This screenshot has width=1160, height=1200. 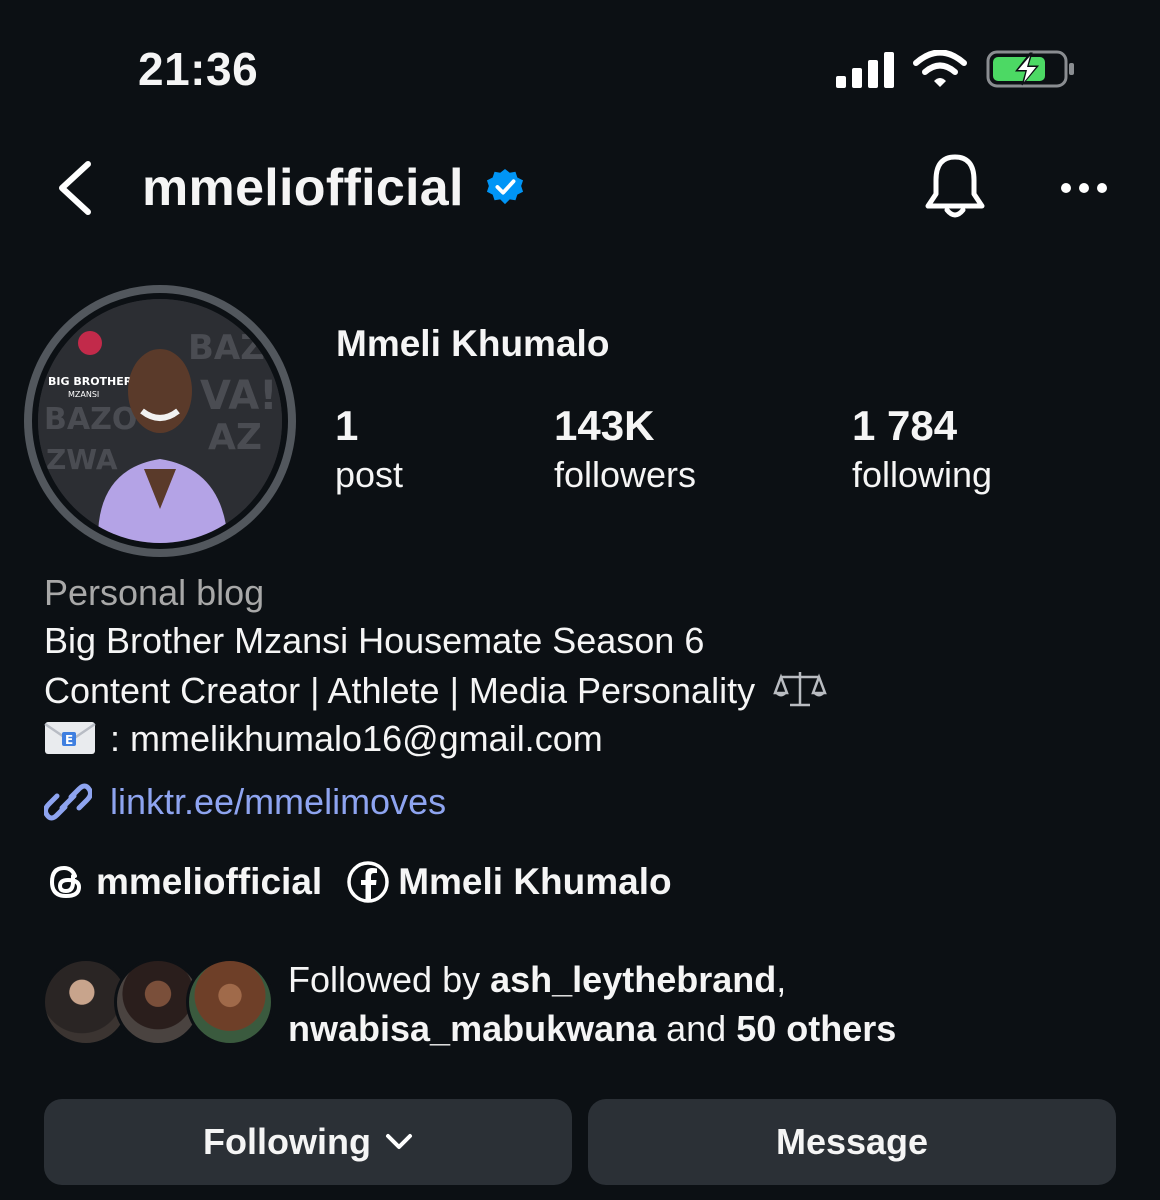 What do you see at coordinates (369, 450) in the screenshot?
I see `posts-stat: 1 post` at bounding box center [369, 450].